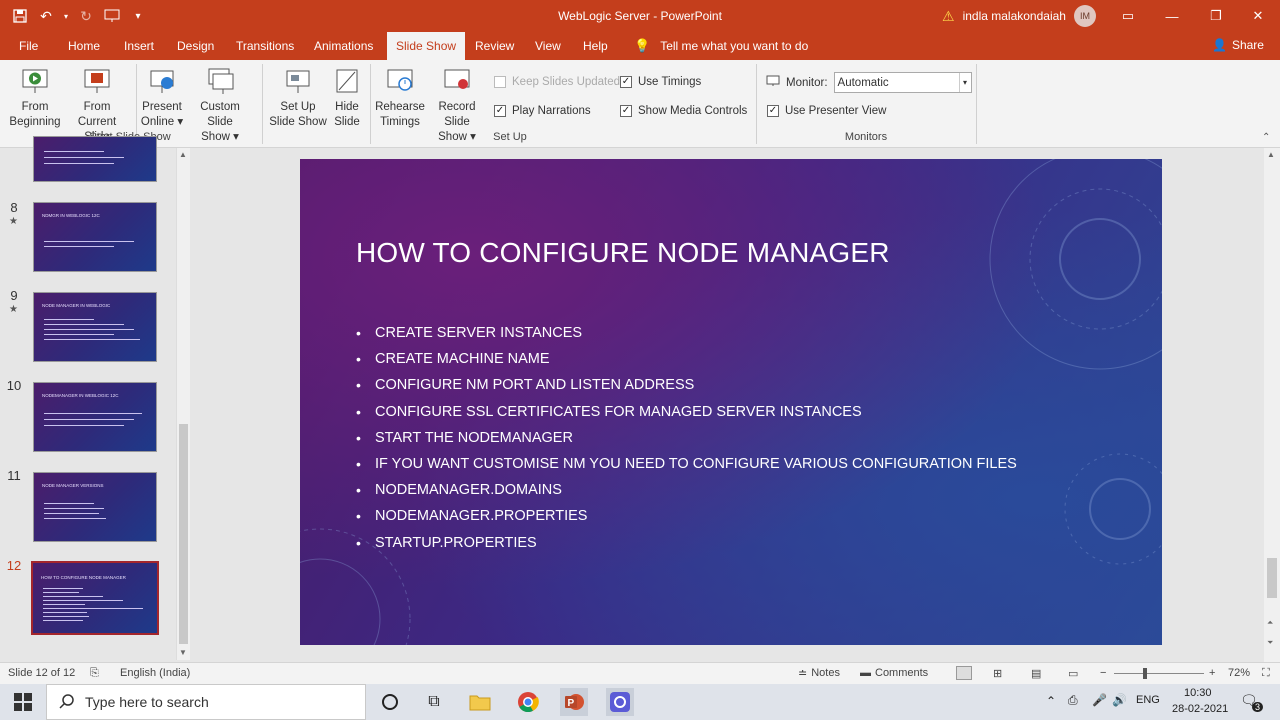 Image resolution: width=1280 pixels, height=720 pixels. What do you see at coordinates (28, 46) in the screenshot?
I see `tab-file: File` at bounding box center [28, 46].